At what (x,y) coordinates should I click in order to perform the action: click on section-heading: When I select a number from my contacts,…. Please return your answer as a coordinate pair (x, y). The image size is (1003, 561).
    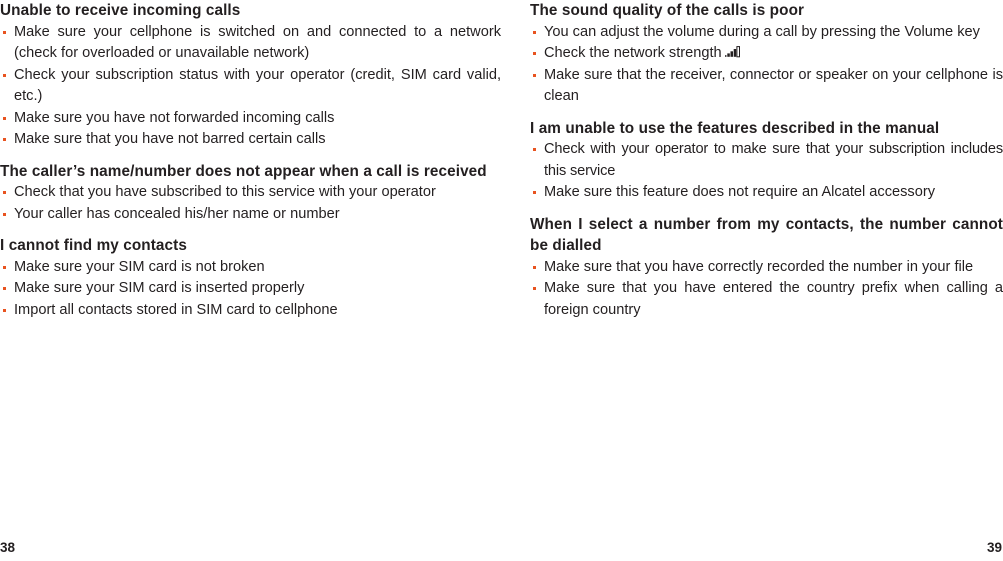
    Looking at the image, I should click on (766, 235).